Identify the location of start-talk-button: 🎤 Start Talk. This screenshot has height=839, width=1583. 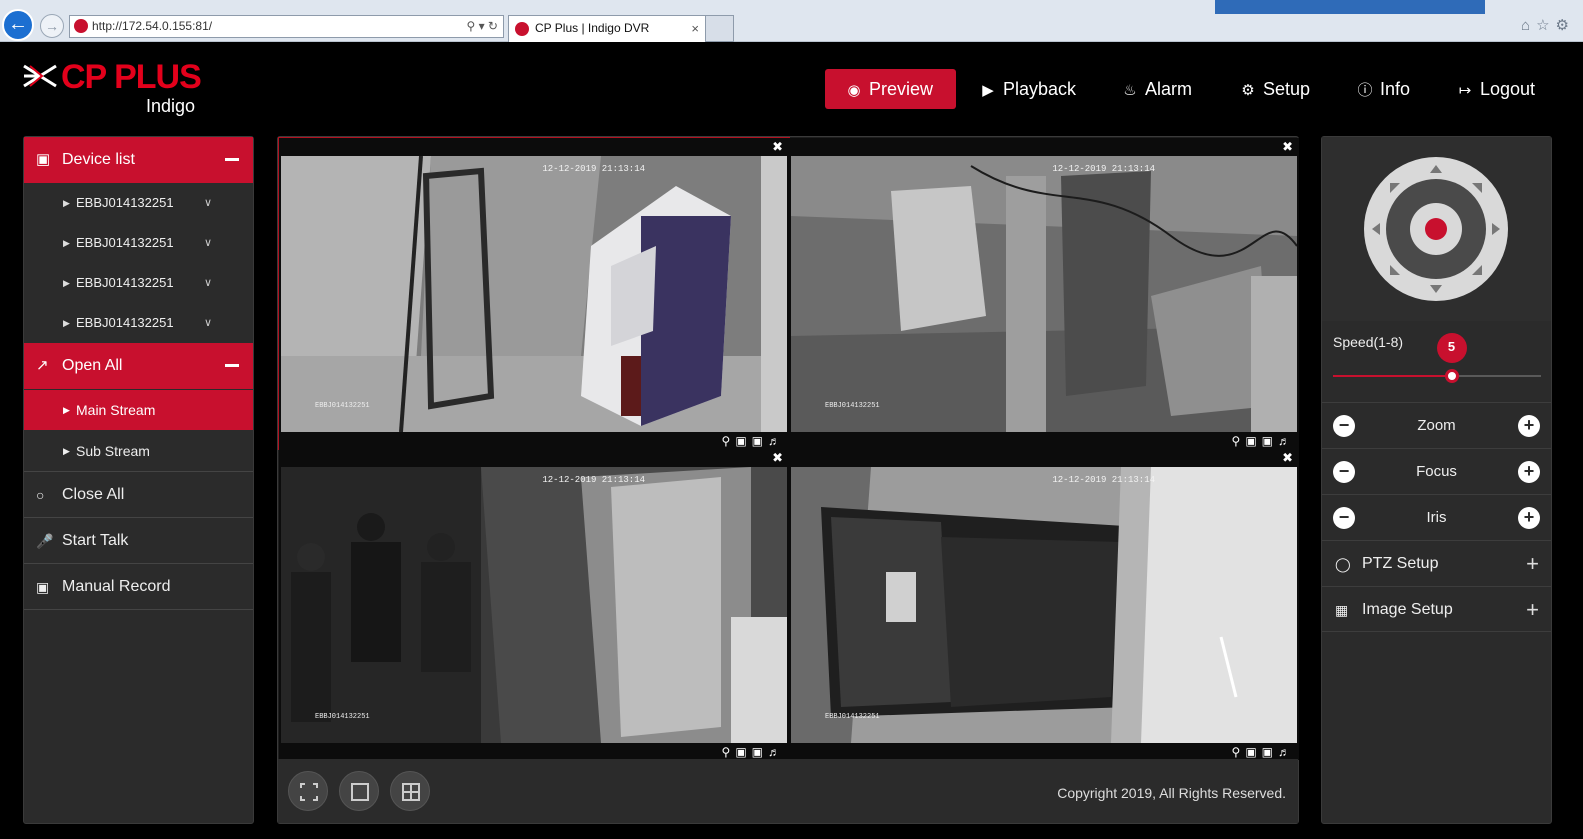
(138, 541).